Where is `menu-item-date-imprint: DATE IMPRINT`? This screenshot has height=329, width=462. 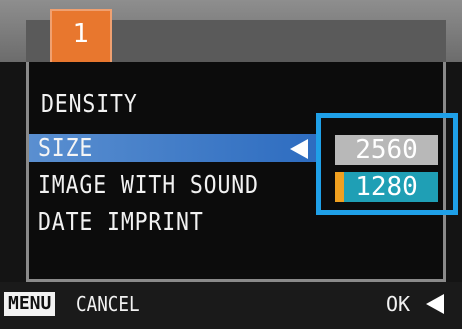 menu-item-date-imprint: DATE IMPRINT is located at coordinates (121, 222).